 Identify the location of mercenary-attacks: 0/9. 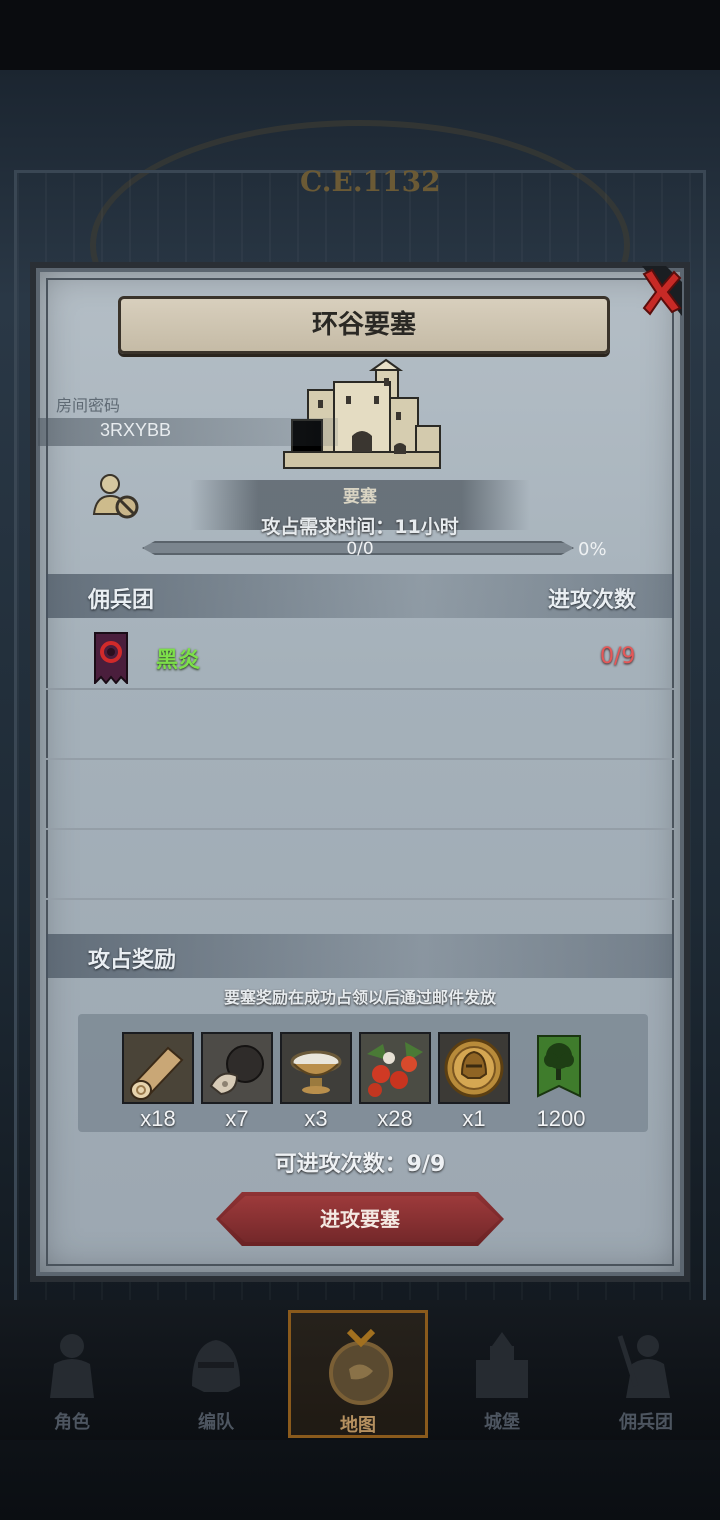
(618, 656).